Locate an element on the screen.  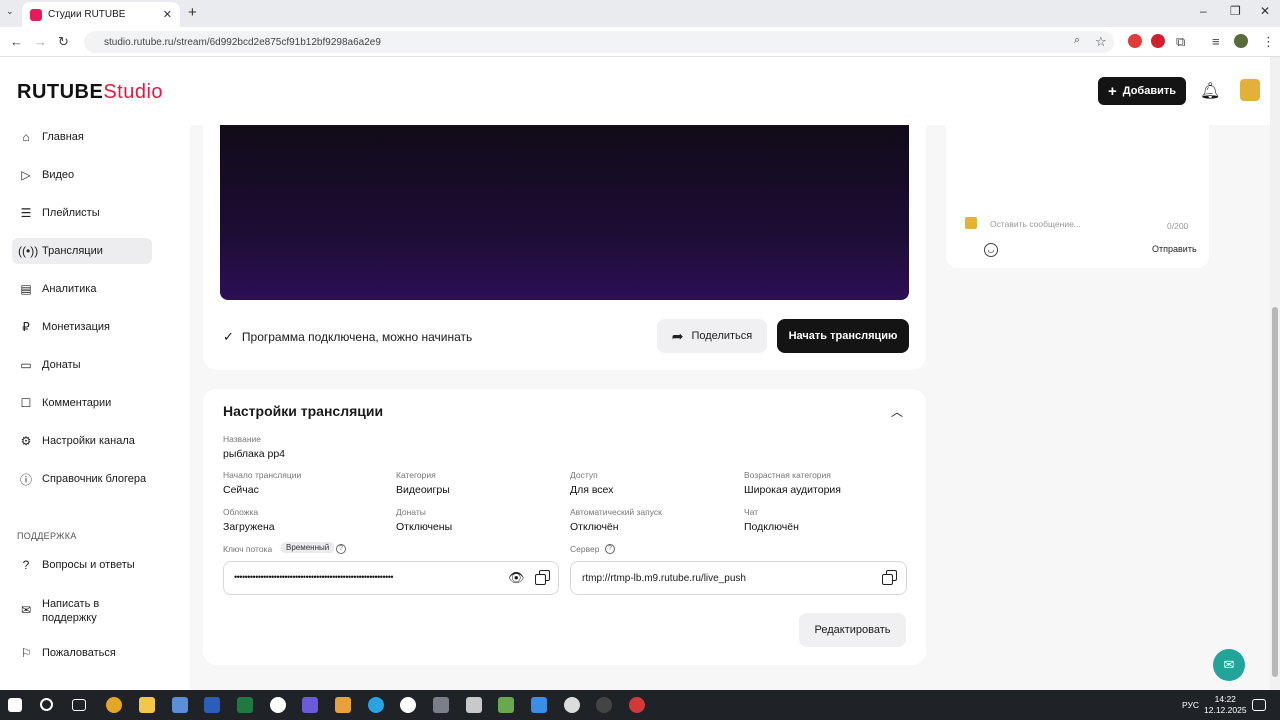
add-button: + Добавить is located at coordinates (1142, 91).